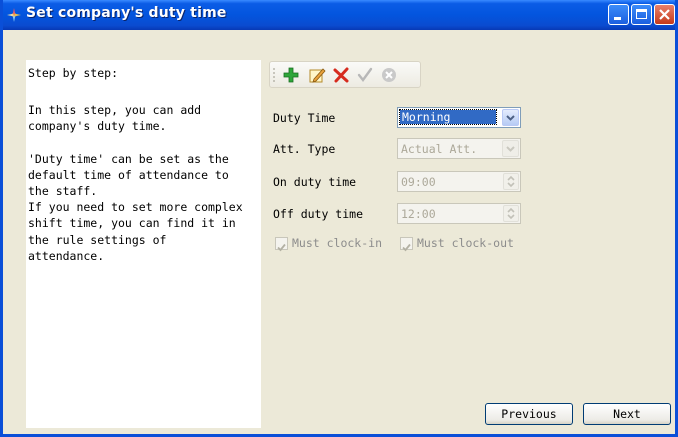 The width and height of the screenshot is (678, 437). I want to click on next-button-label: Next, so click(627, 414).